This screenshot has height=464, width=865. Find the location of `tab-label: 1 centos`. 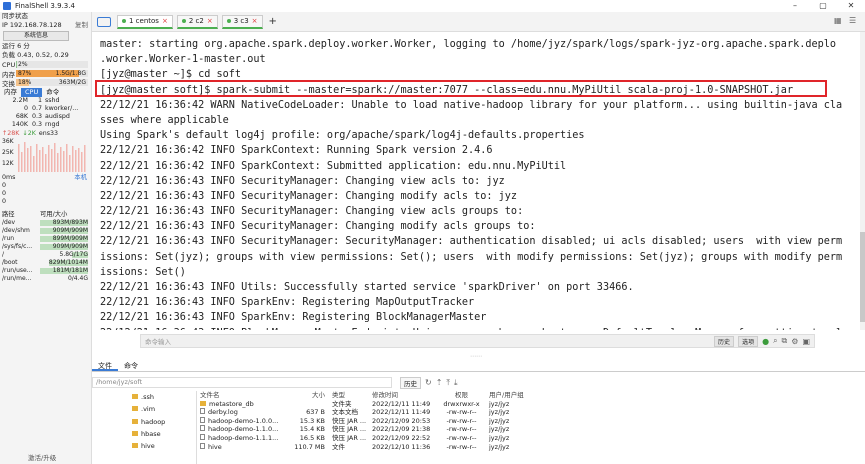

tab-label: 1 centos is located at coordinates (144, 21).